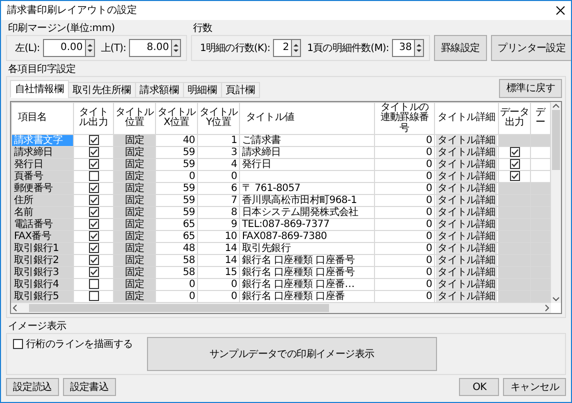 The height and width of the screenshot is (403, 572). Describe the element at coordinates (43, 260) in the screenshot. I see `table-cell: 取引銀行2` at that location.